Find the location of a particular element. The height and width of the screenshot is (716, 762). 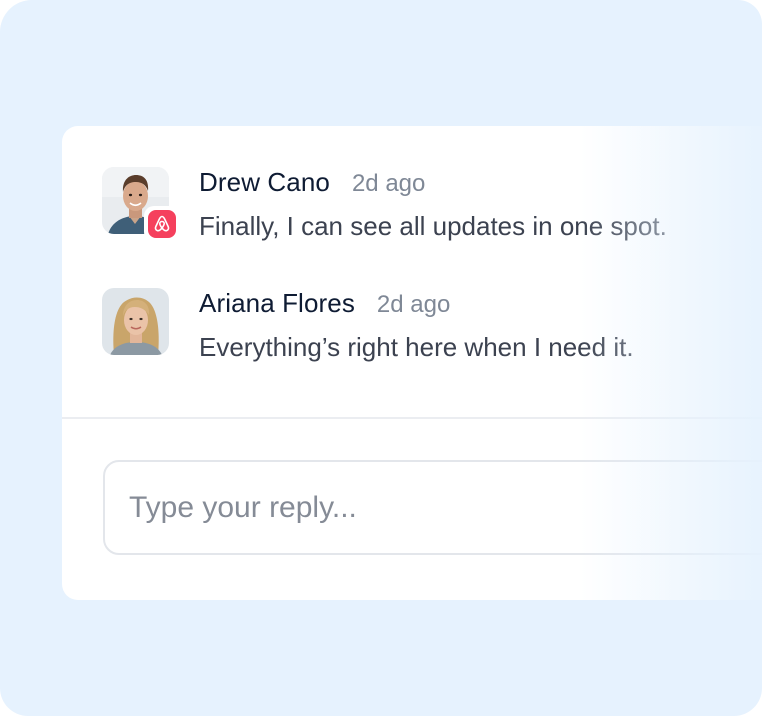

divider is located at coordinates (412, 418).